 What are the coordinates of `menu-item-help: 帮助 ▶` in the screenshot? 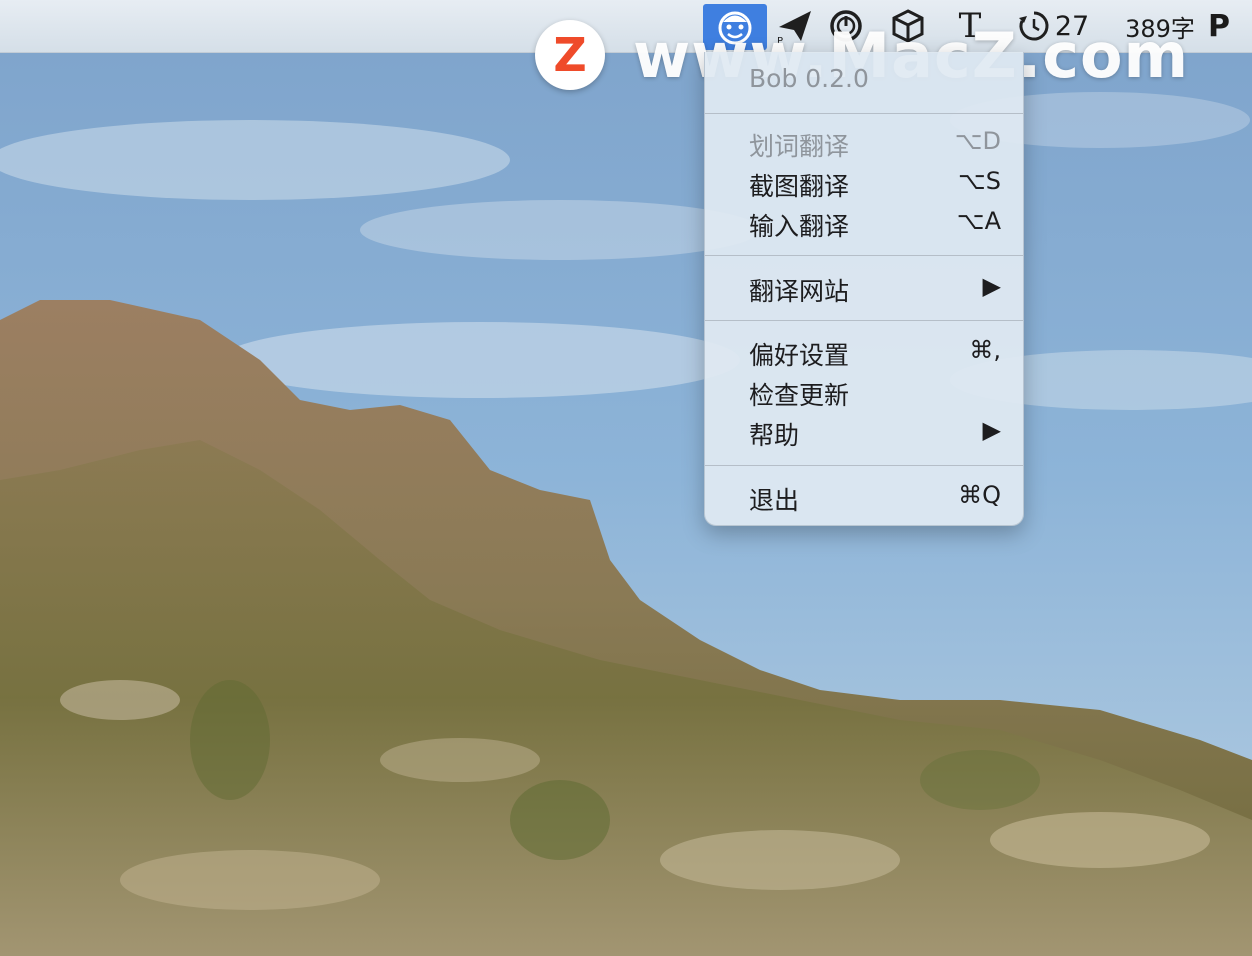 It's located at (864, 432).